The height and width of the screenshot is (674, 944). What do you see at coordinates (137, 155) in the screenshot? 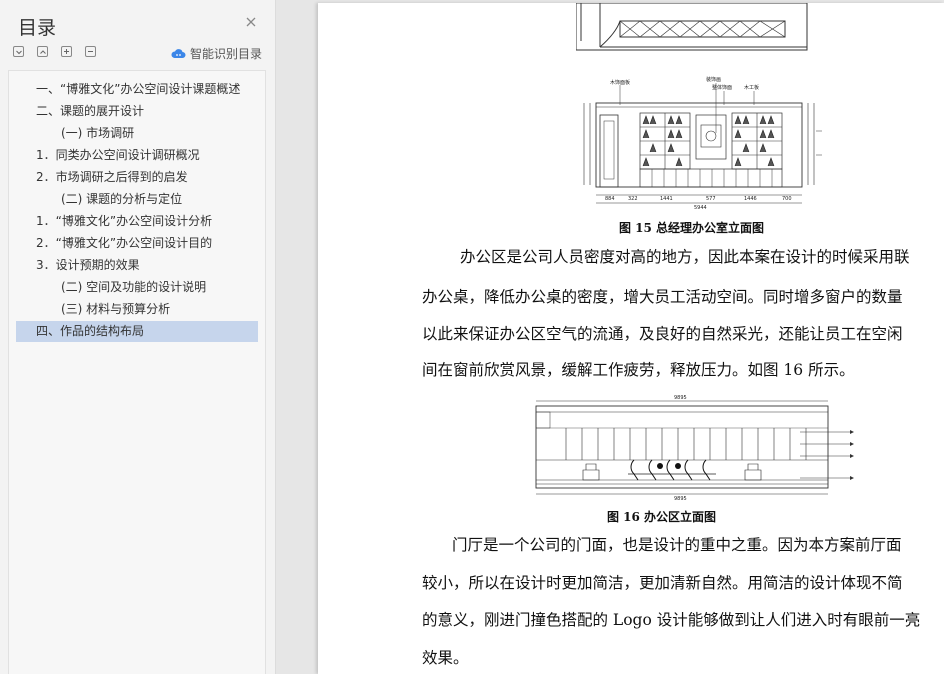
I see `toc-item: 1．同类办公空间设计调研概况` at bounding box center [137, 155].